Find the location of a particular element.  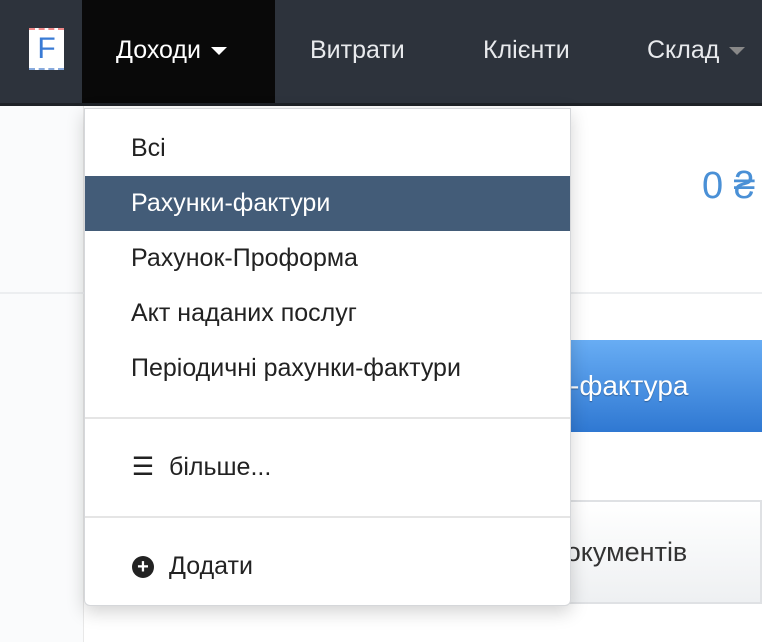

plus-circle-icon: + is located at coordinates (143, 566).